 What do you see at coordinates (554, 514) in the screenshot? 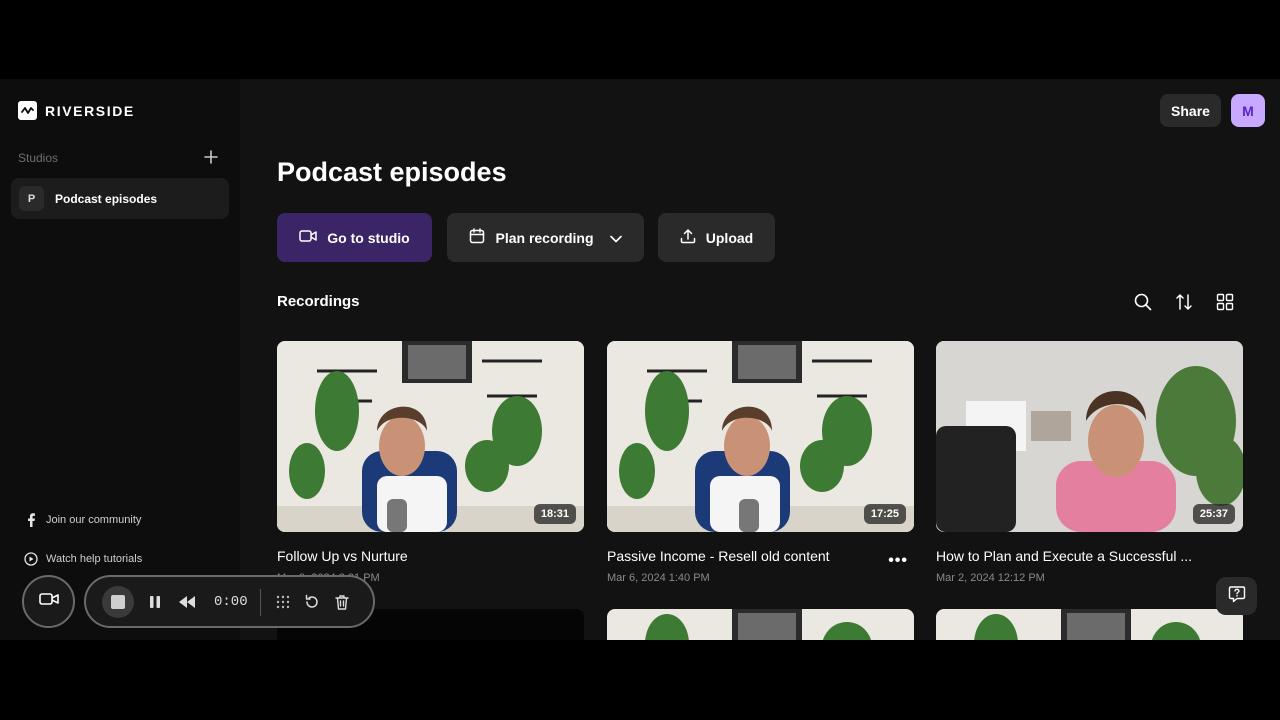
I see `duration-badge: 18:31` at bounding box center [554, 514].